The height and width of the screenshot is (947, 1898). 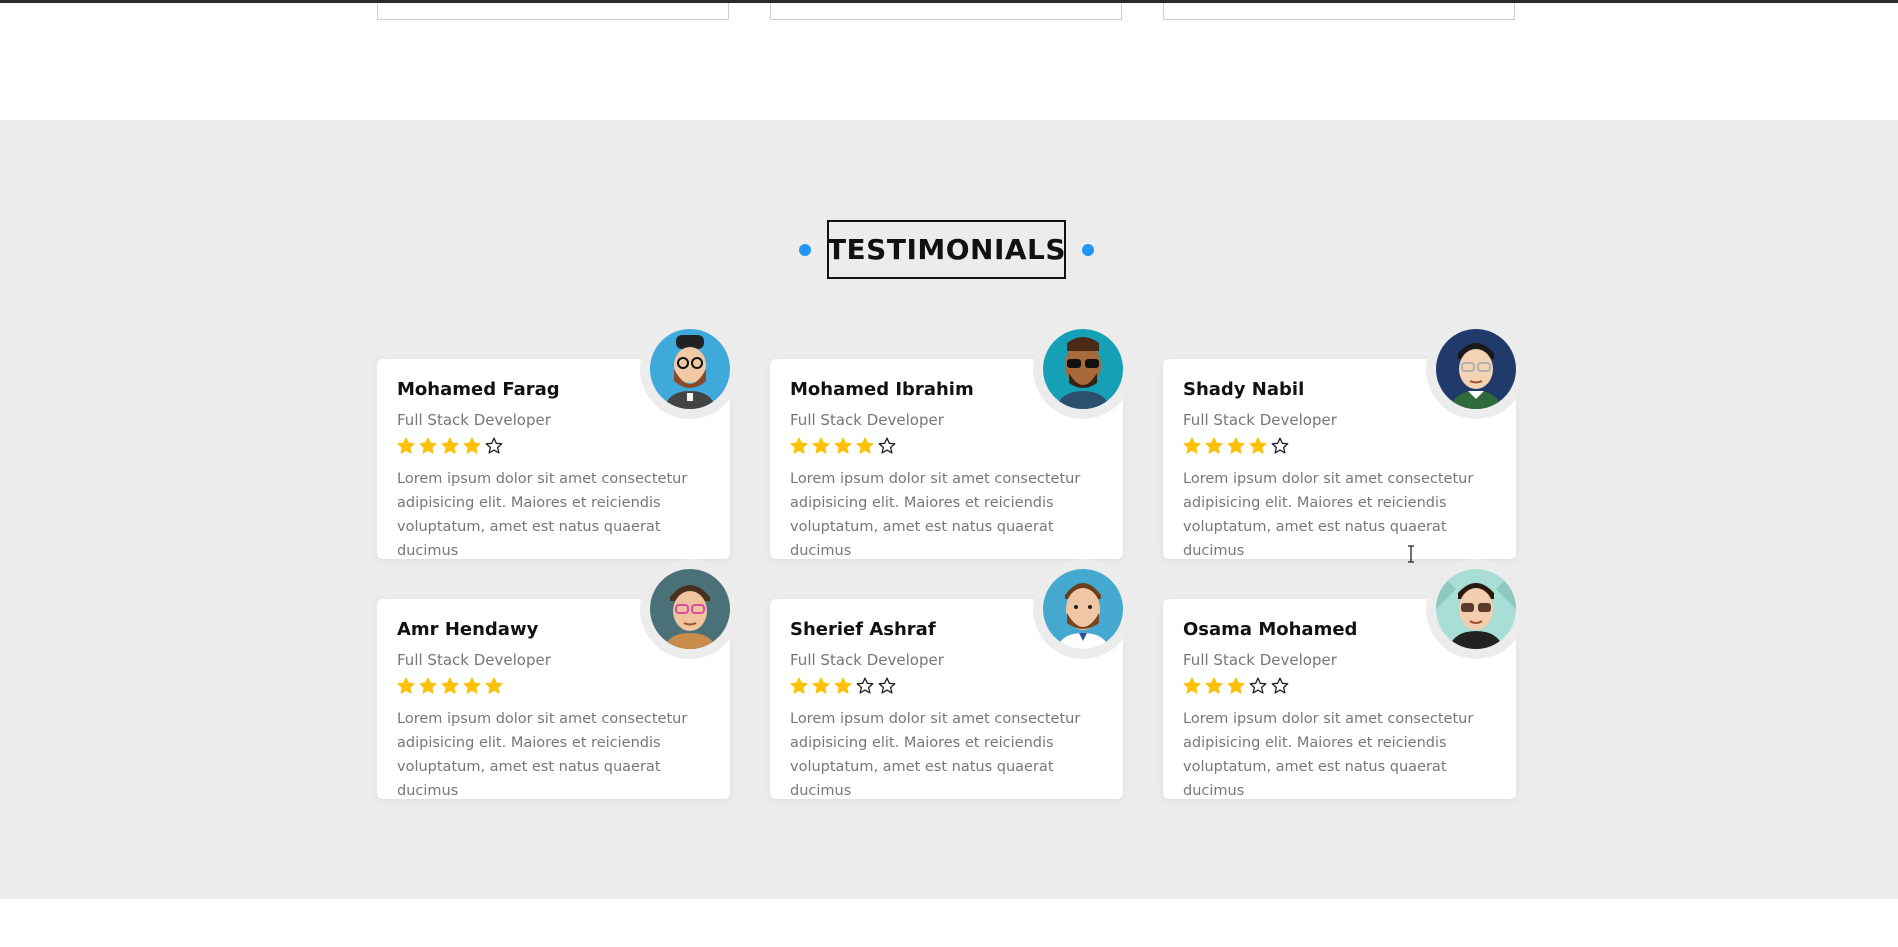 I want to click on text-cursor-icon, so click(x=1411, y=554).